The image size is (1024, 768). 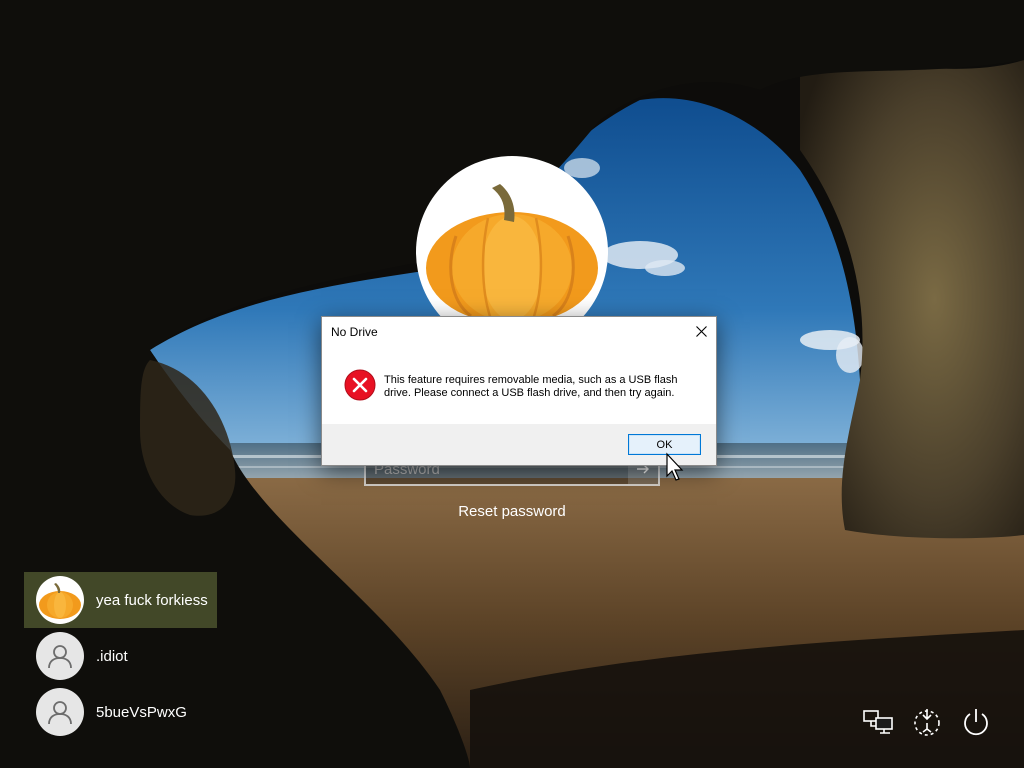 What do you see at coordinates (354, 332) in the screenshot?
I see `dialog-title: No Drive` at bounding box center [354, 332].